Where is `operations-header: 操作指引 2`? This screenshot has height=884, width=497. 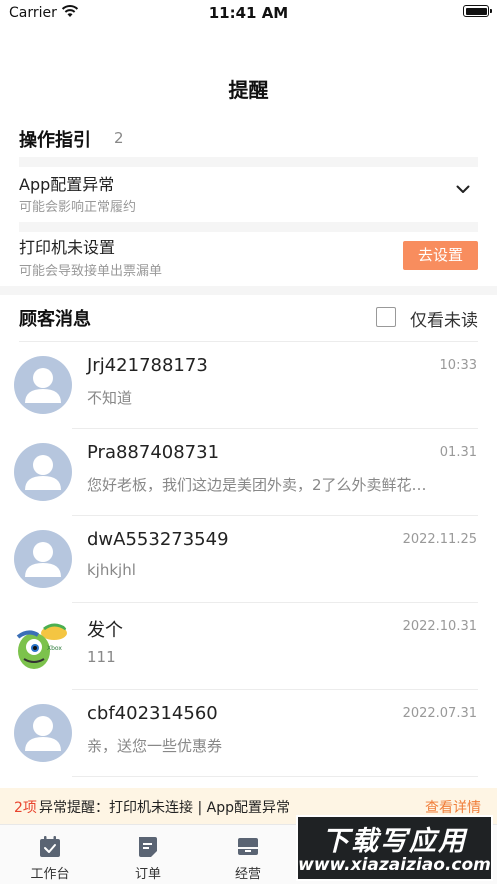 operations-header: 操作指引 2 is located at coordinates (71, 139).